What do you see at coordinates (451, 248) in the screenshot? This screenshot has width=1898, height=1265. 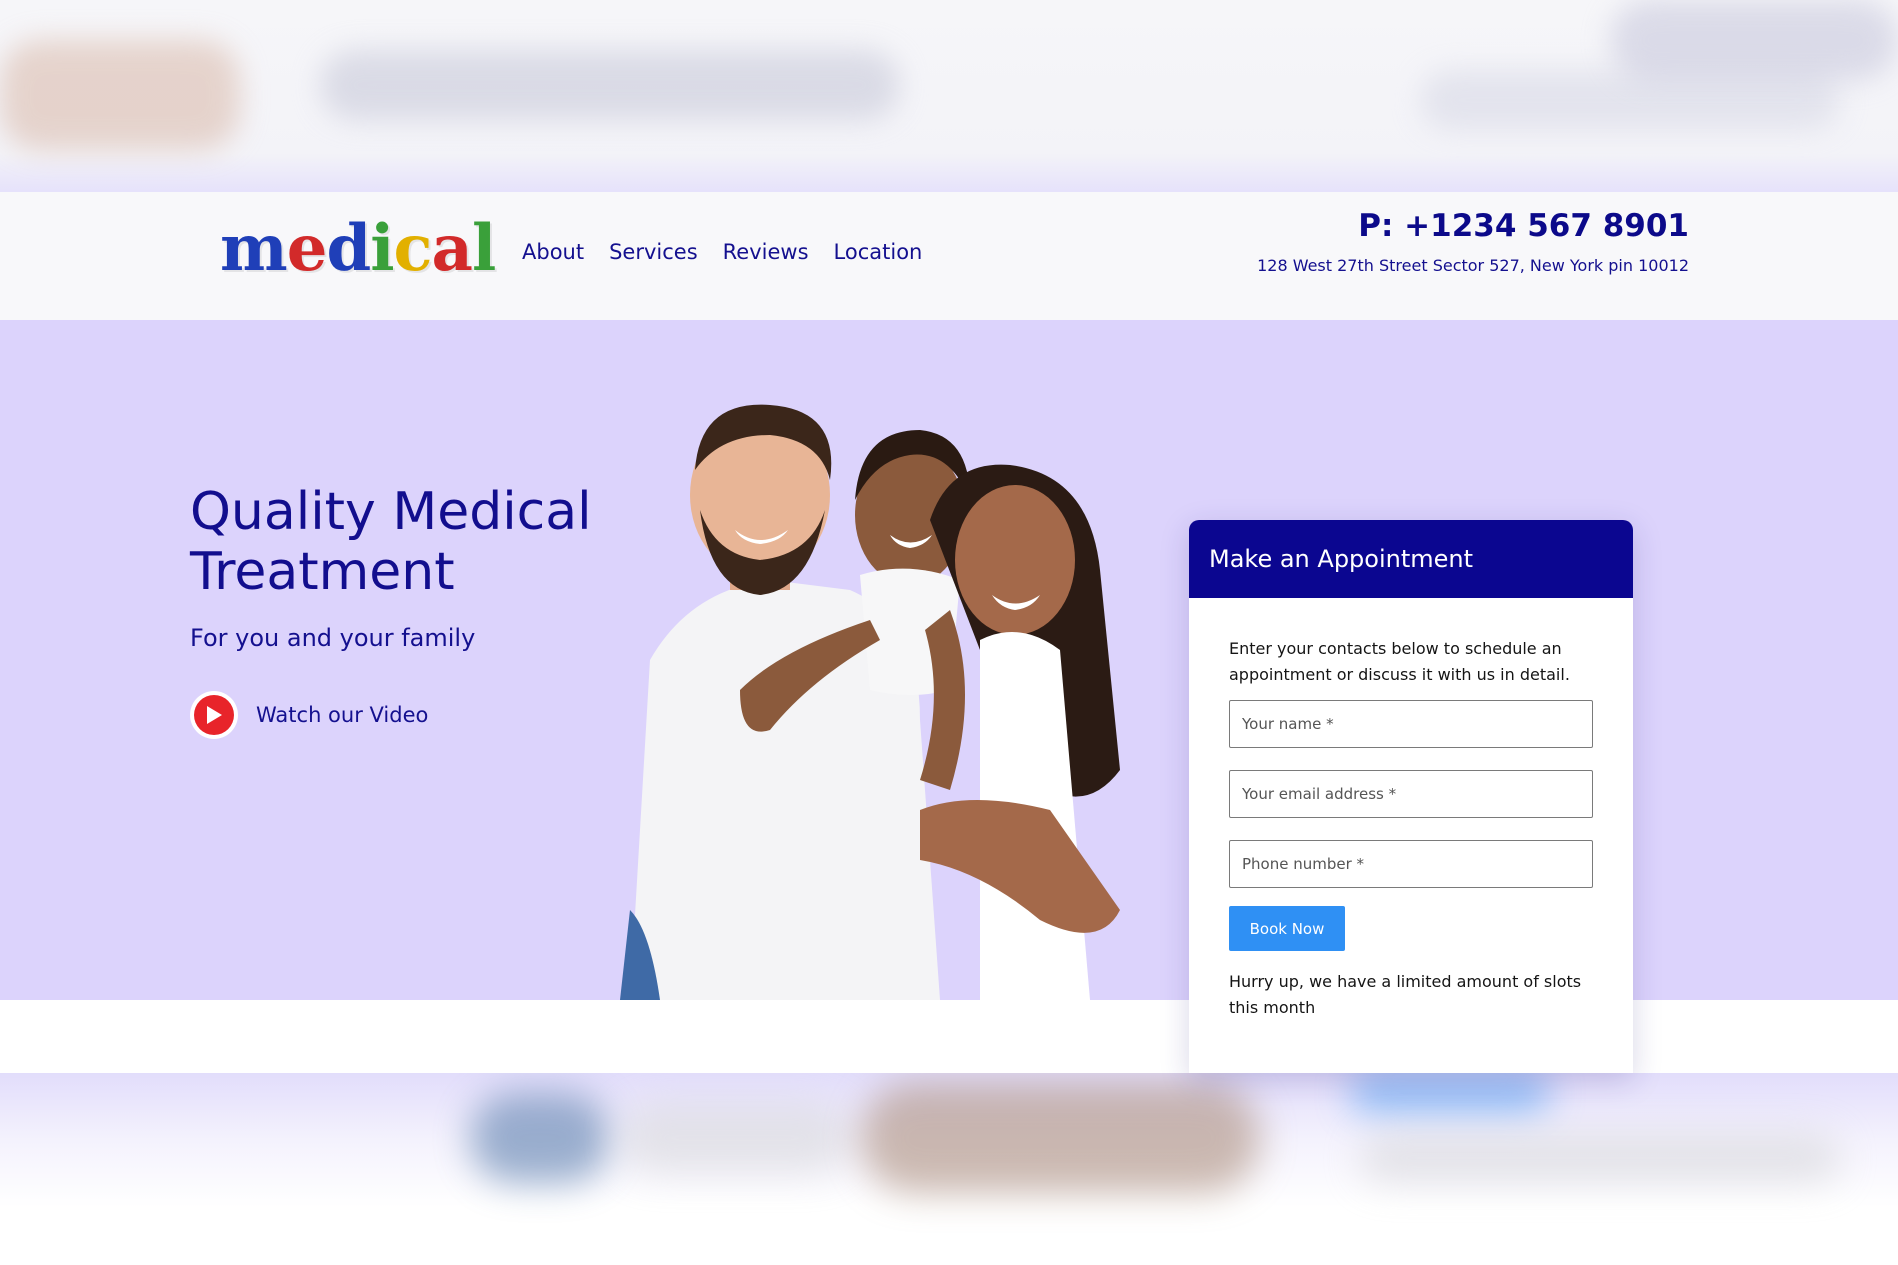 I see `logo-letter: a` at bounding box center [451, 248].